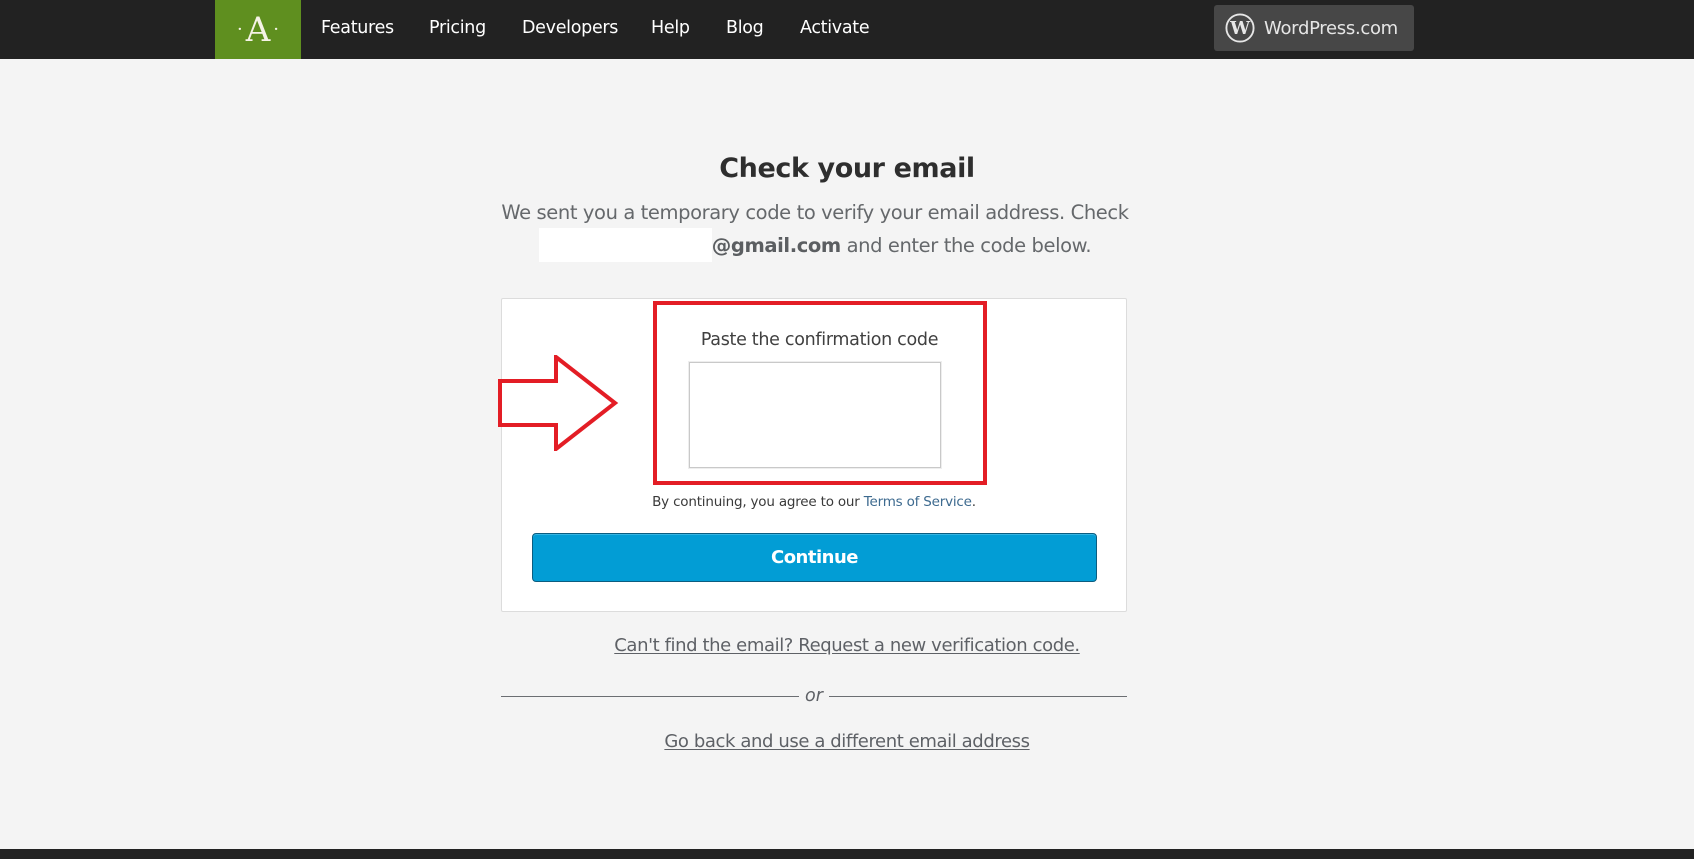 The width and height of the screenshot is (1694, 859). I want to click on nav-developers: Developers, so click(570, 29).